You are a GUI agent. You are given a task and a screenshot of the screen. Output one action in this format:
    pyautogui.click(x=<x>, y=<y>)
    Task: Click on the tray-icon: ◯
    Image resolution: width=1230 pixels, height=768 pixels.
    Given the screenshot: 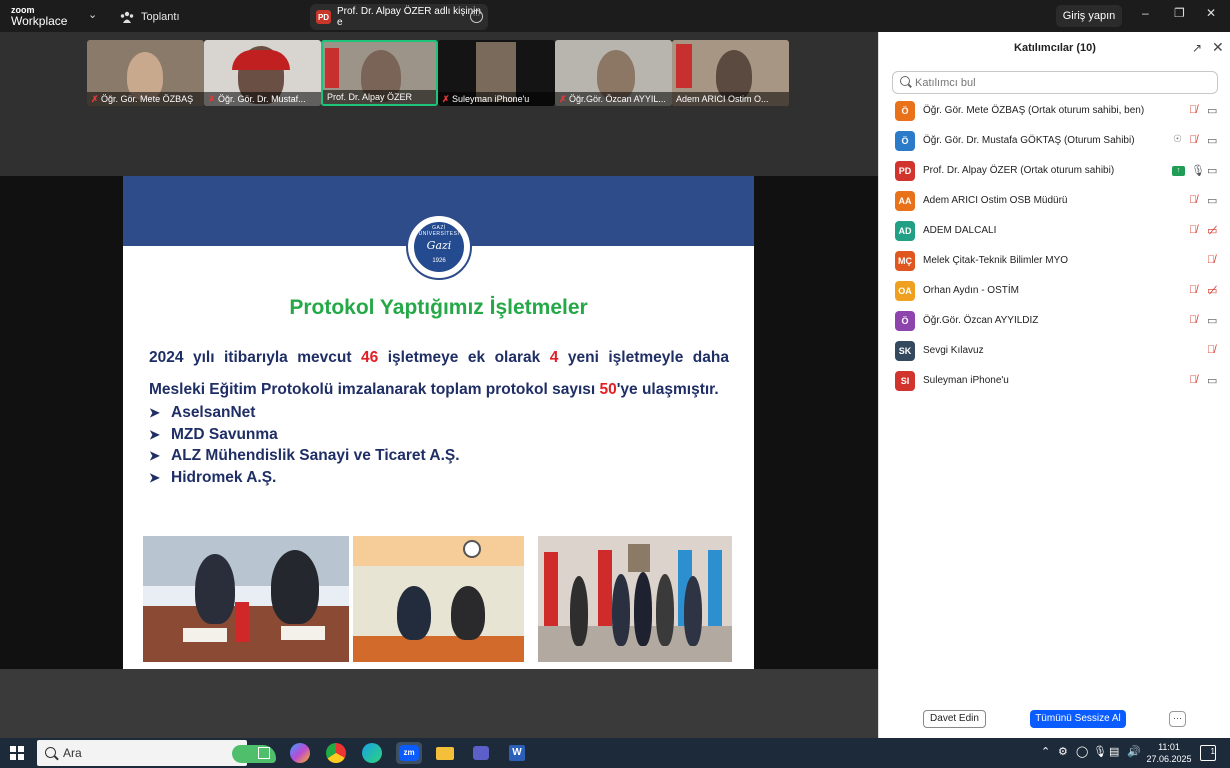 What is the action you would take?
    pyautogui.click(x=1082, y=751)
    